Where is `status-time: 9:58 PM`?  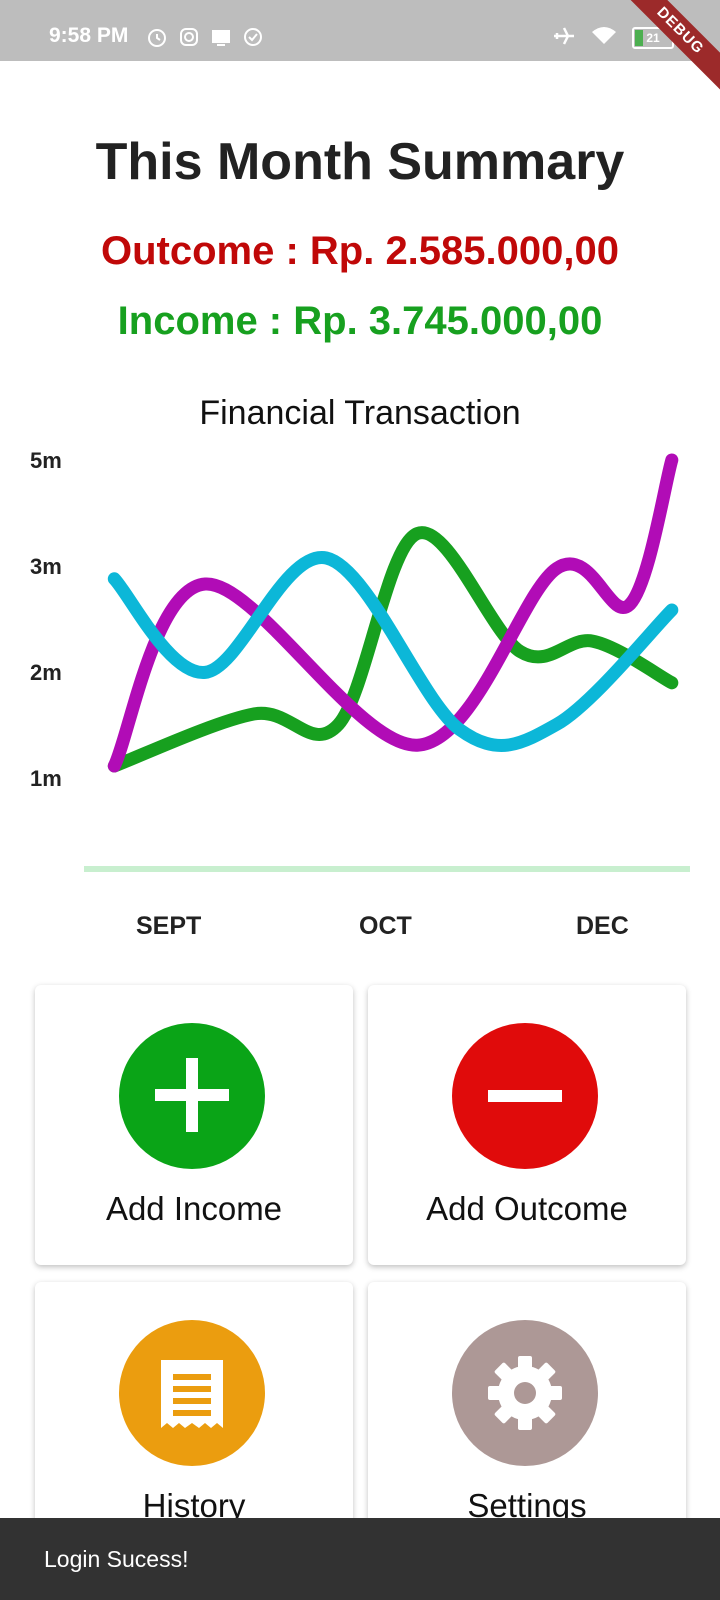 status-time: 9:58 PM is located at coordinates (89, 35).